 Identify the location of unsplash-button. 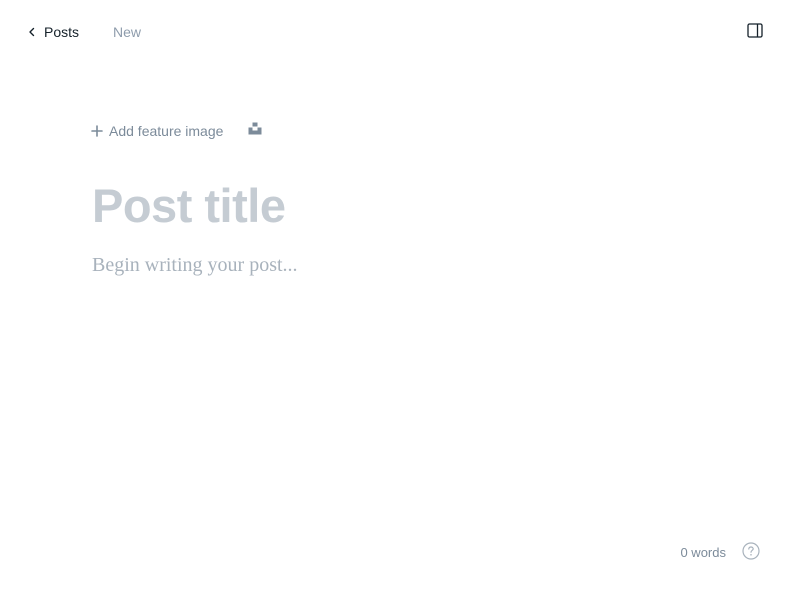
(255, 131).